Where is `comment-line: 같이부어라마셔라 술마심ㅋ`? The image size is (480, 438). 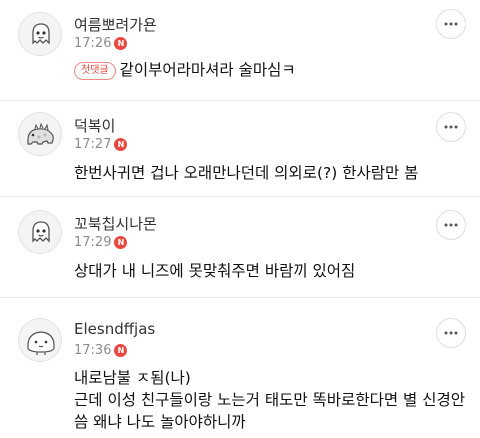
comment-line: 같이부어라마셔라 술마심ㅋ is located at coordinates (207, 70).